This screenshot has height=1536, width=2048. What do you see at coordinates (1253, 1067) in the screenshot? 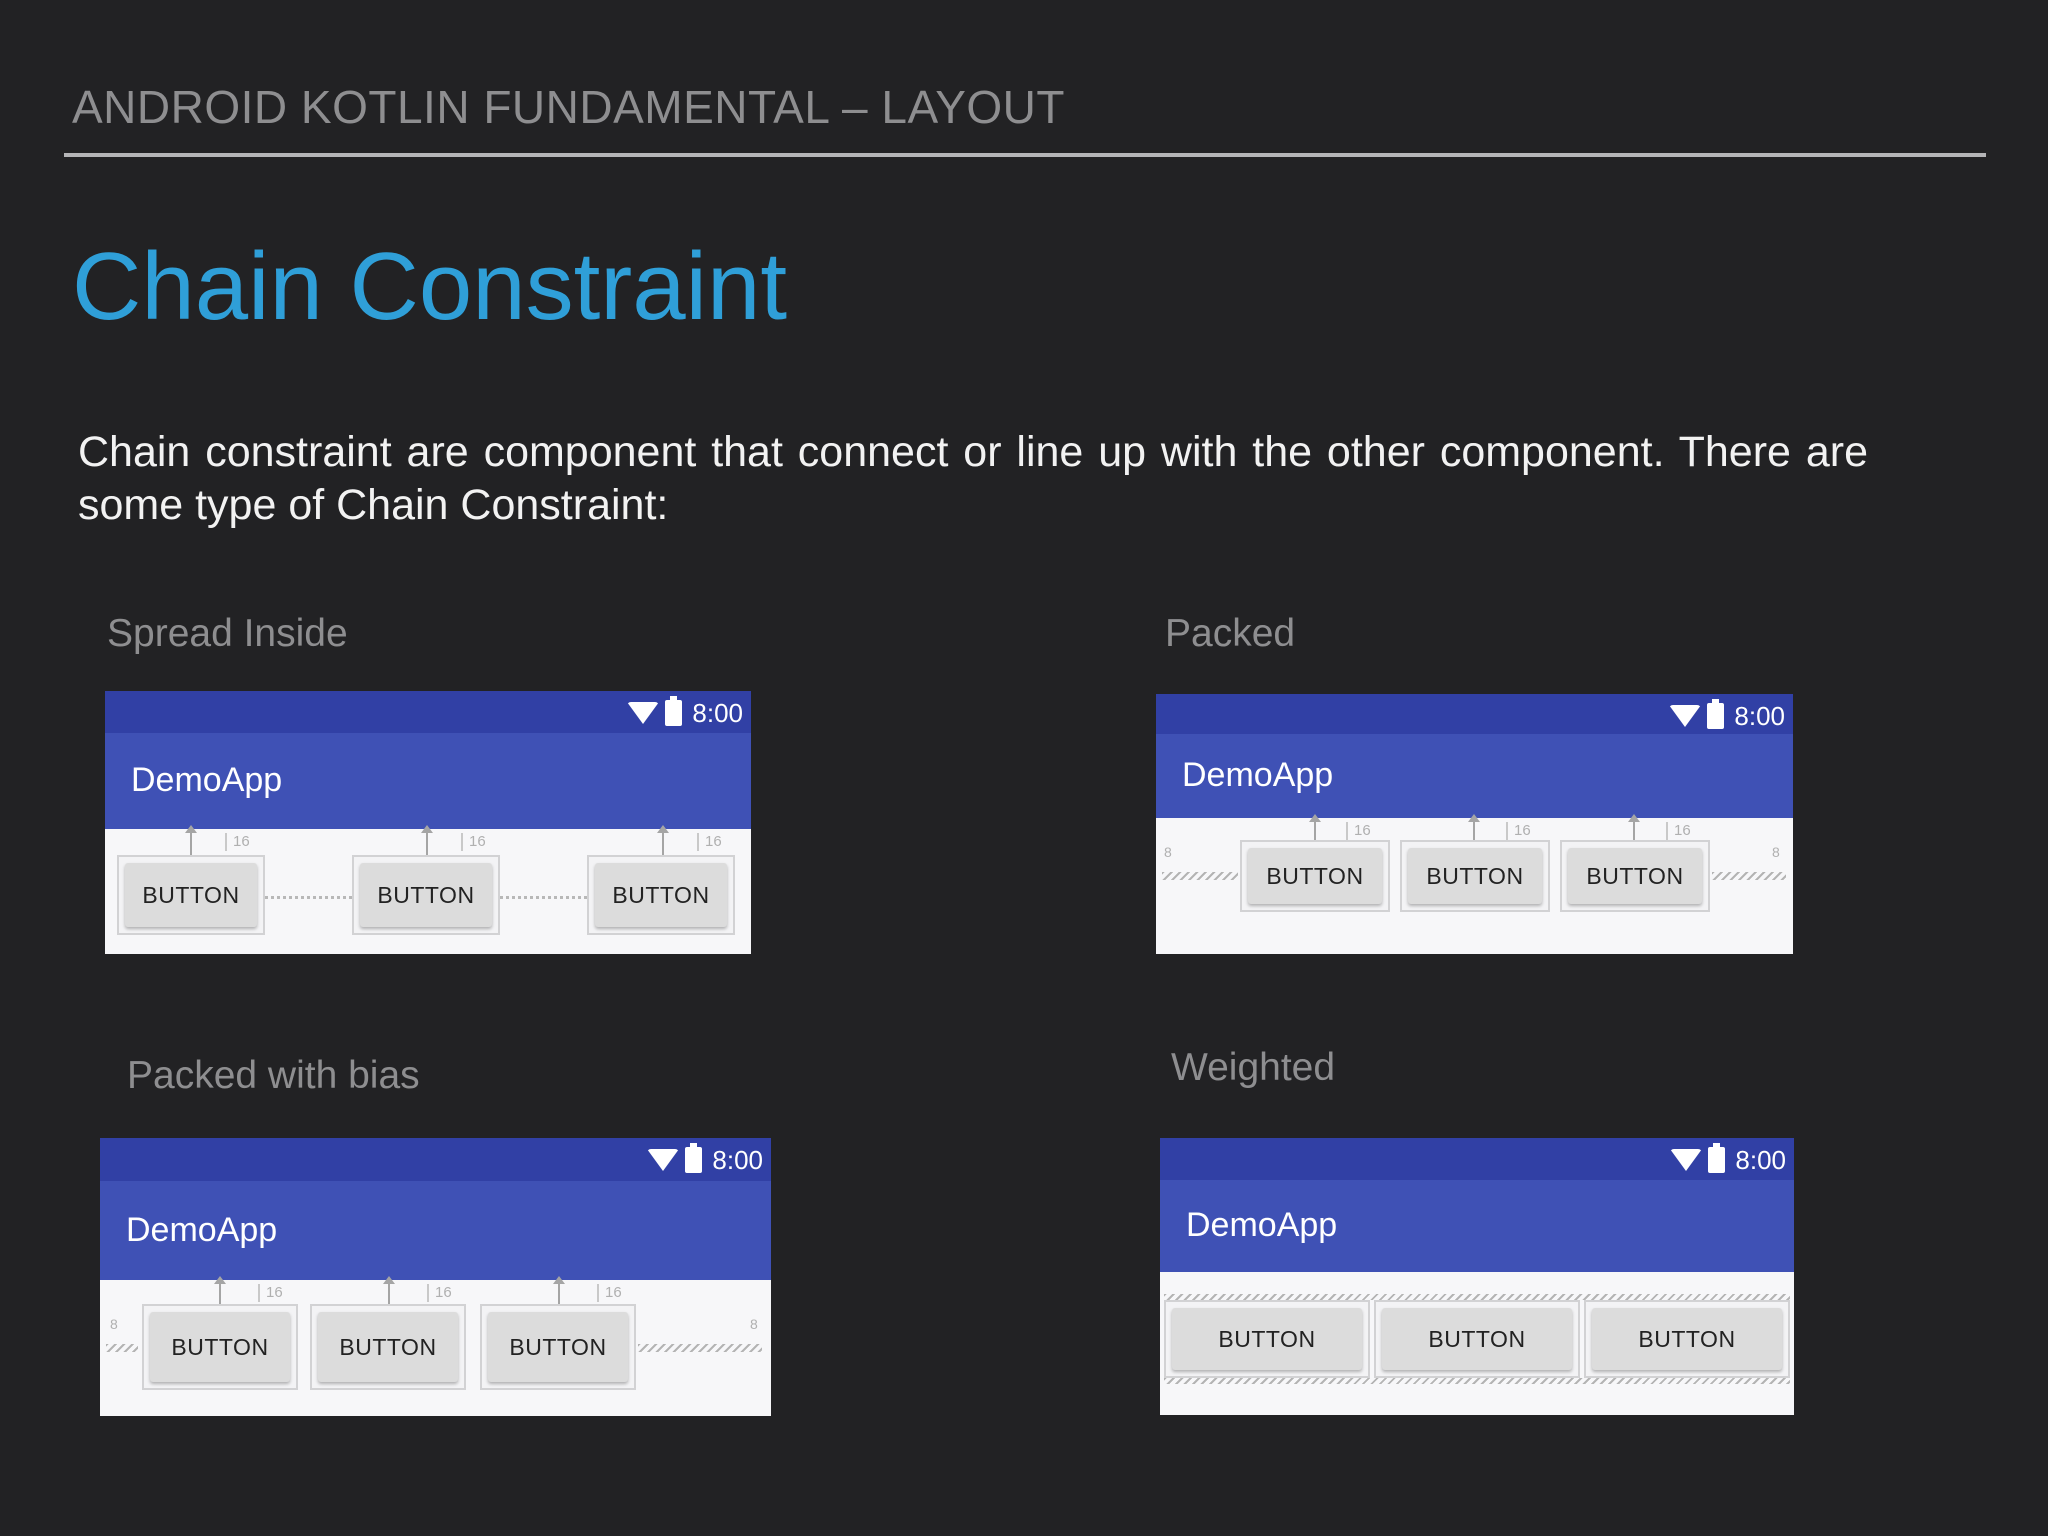
I see `caption-weighted: Weighted` at bounding box center [1253, 1067].